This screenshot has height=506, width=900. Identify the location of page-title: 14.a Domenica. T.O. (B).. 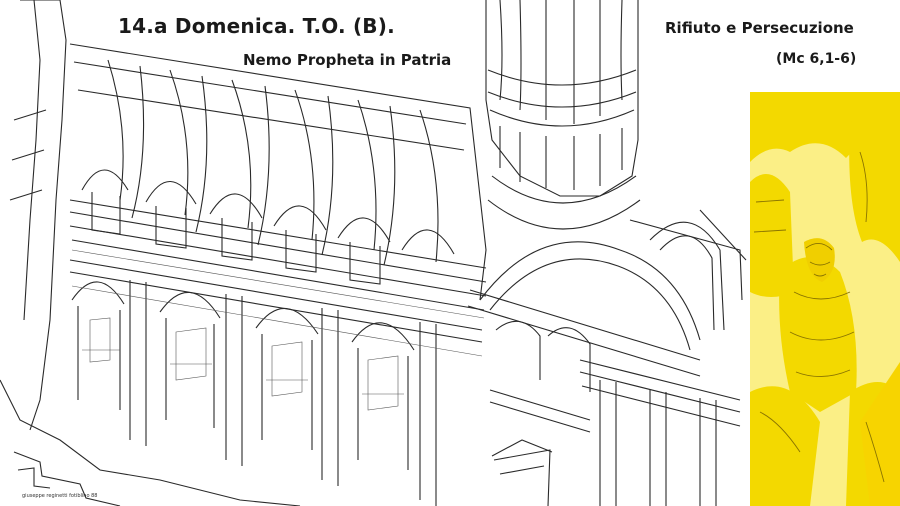
(256, 26).